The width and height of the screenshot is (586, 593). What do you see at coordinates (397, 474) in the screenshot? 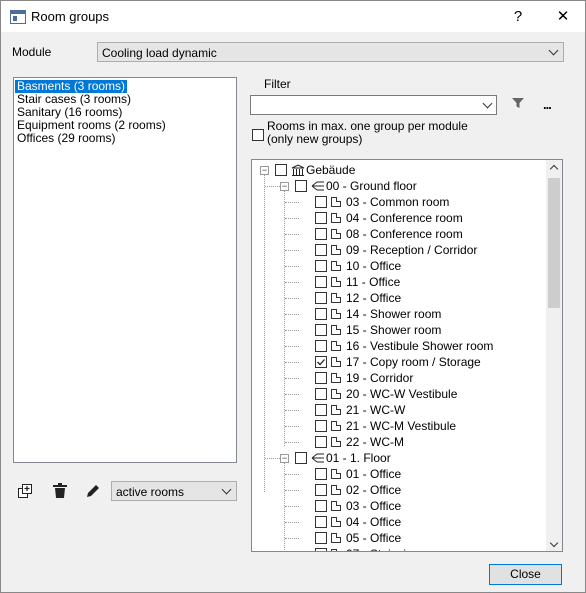
I see `tree-room: 01 - Office` at bounding box center [397, 474].